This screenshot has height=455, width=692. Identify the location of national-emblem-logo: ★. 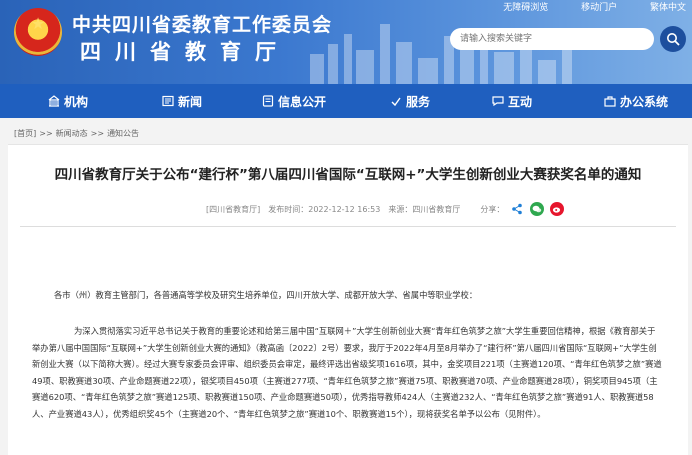
(38, 32).